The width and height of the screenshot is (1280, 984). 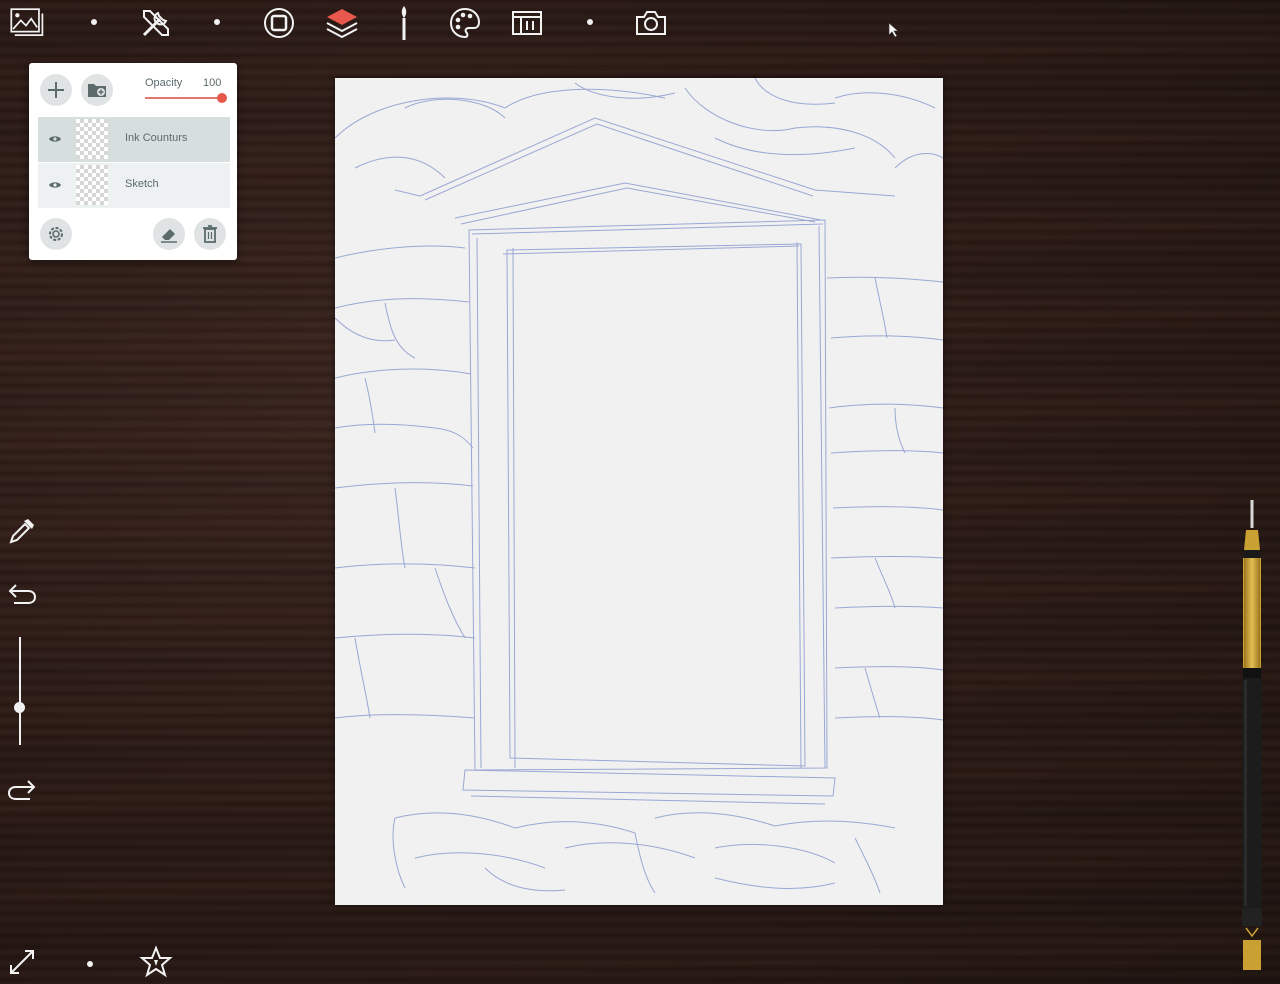 I want to click on gallery-icon, so click(x=26, y=23).